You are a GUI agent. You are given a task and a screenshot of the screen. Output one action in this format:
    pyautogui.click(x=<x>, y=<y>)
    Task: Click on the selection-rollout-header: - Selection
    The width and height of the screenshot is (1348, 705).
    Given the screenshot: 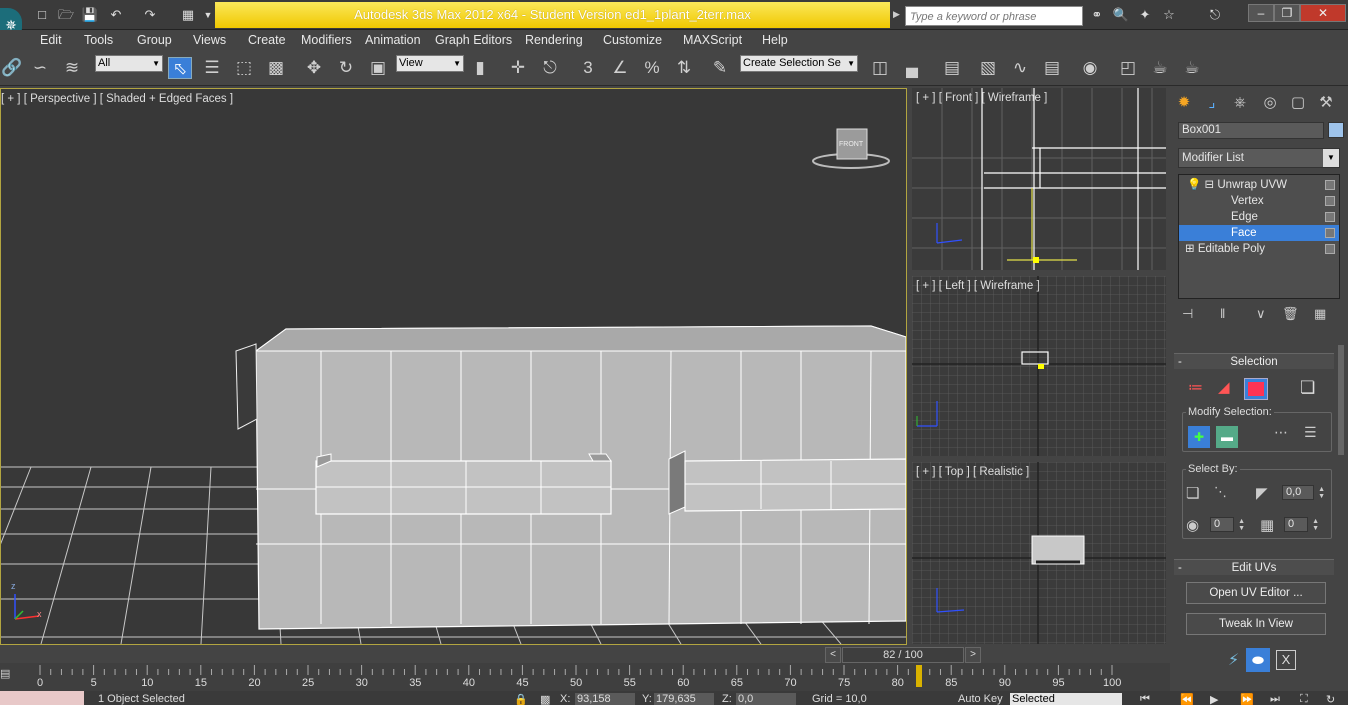 What is the action you would take?
    pyautogui.click(x=1254, y=361)
    